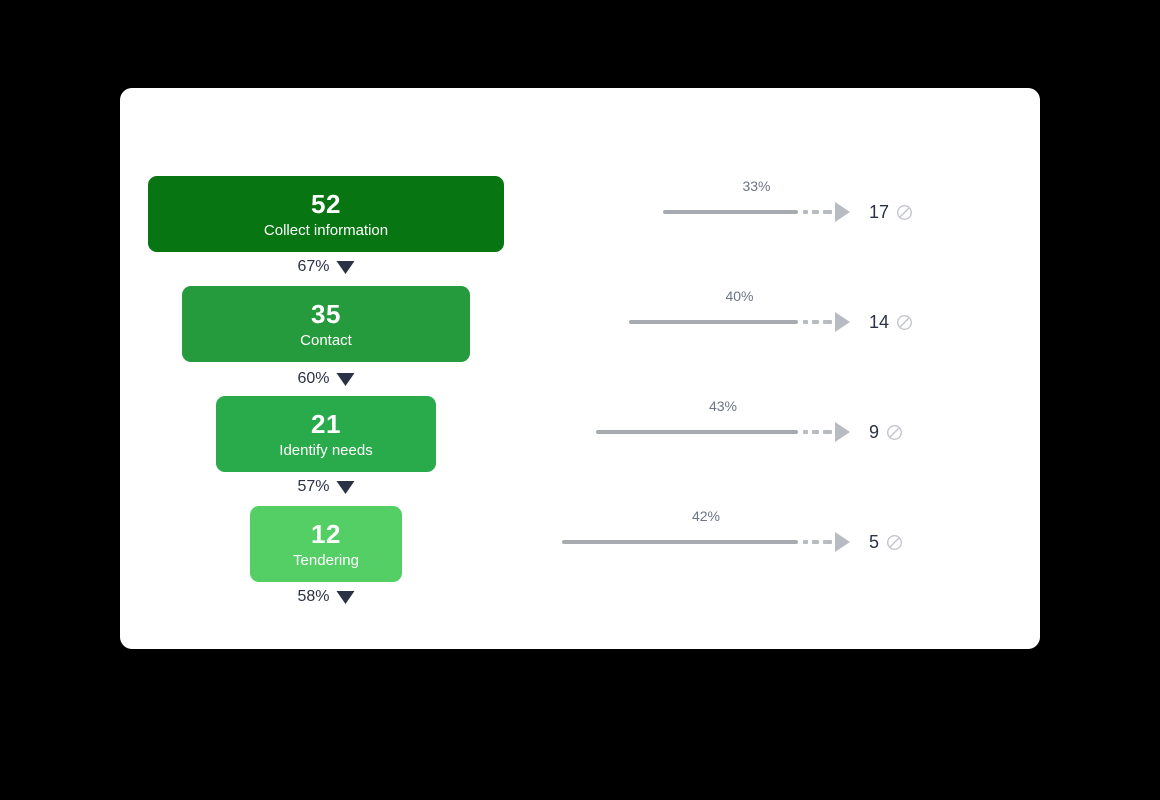 Image resolution: width=1160 pixels, height=800 pixels. Describe the element at coordinates (326, 203) in the screenshot. I see `funnel-bar-value: 52` at that location.